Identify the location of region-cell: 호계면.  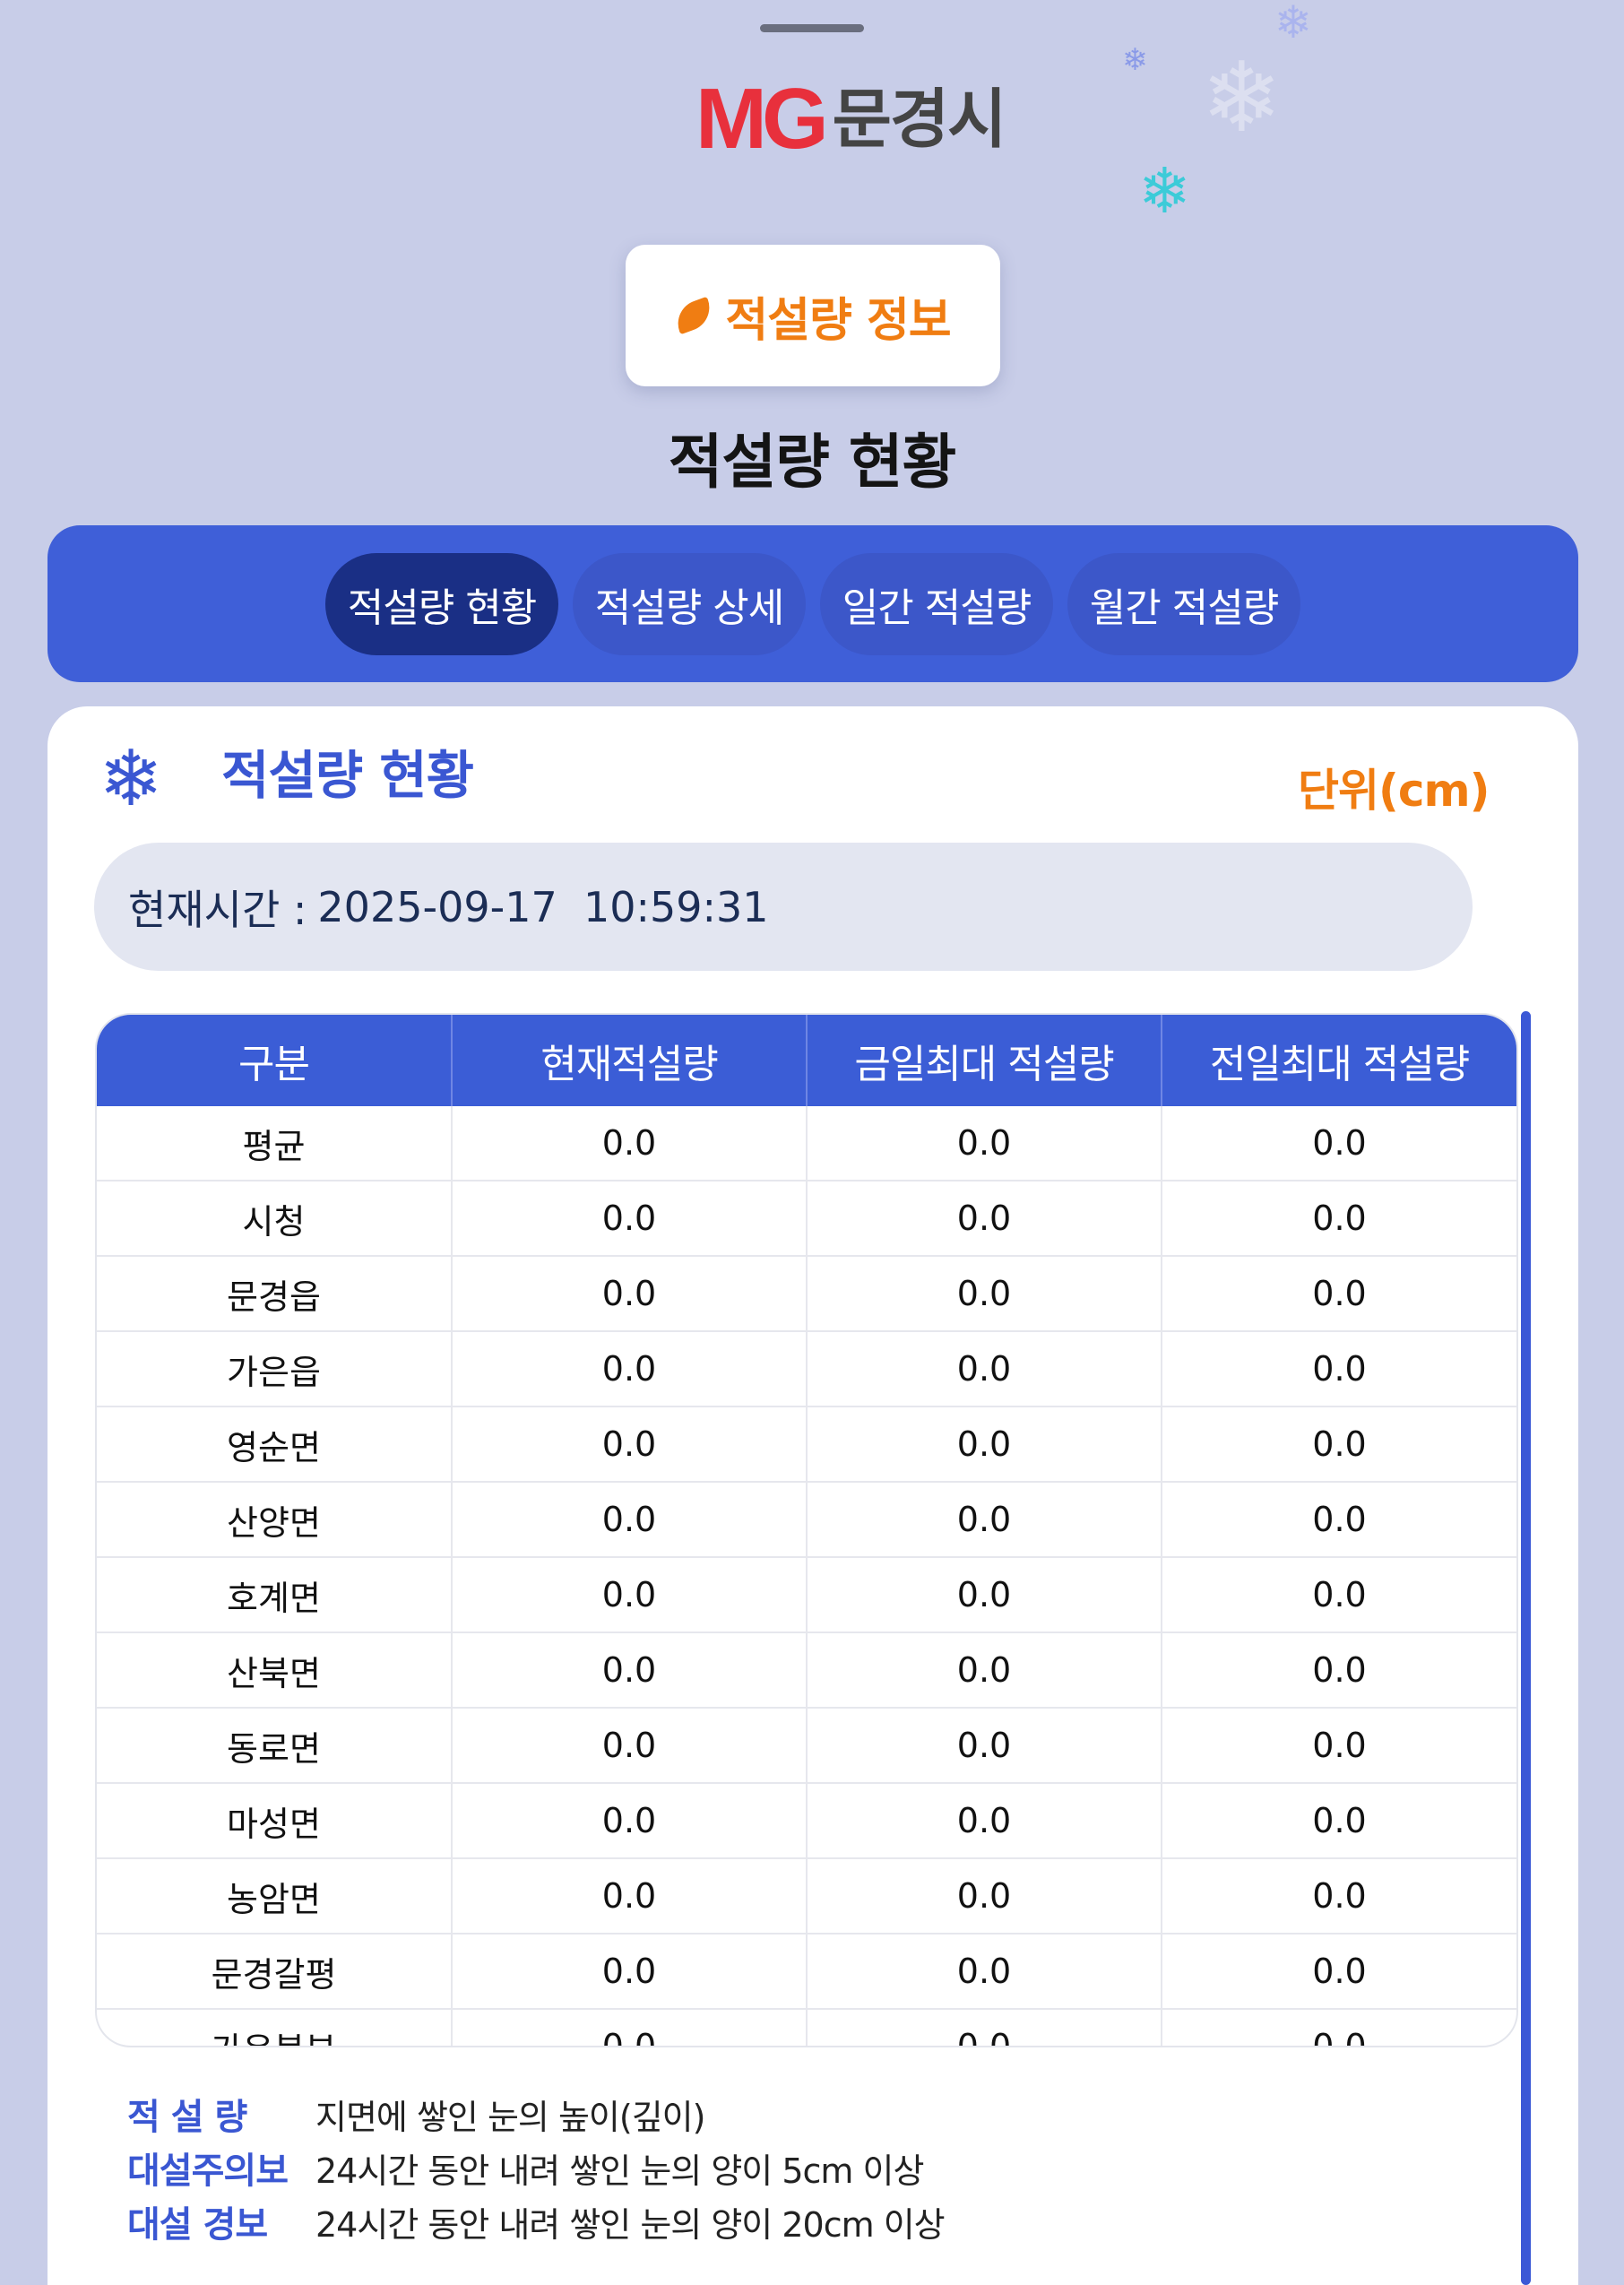
(275, 1594).